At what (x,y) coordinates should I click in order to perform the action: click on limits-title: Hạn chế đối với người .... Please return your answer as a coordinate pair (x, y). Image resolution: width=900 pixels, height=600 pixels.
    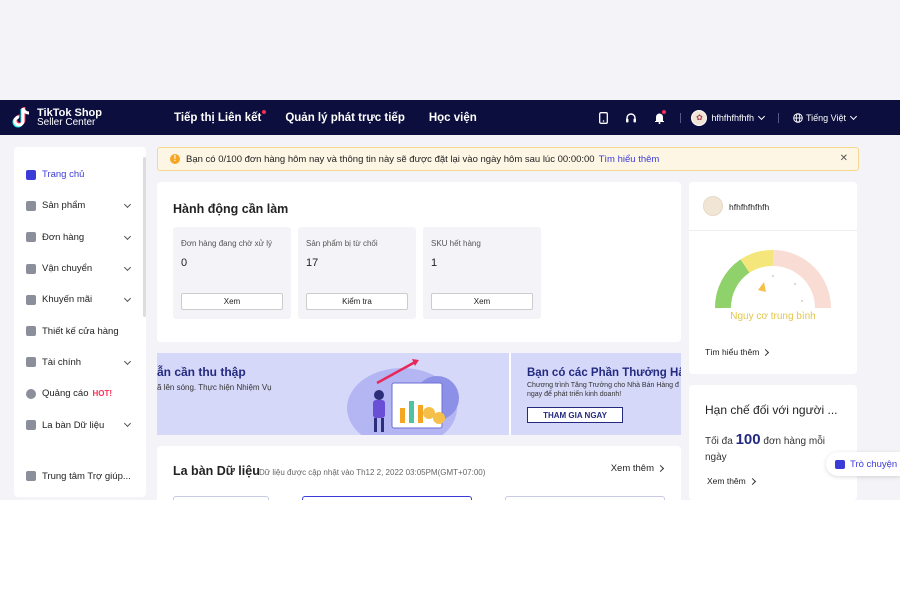
    Looking at the image, I should click on (771, 410).